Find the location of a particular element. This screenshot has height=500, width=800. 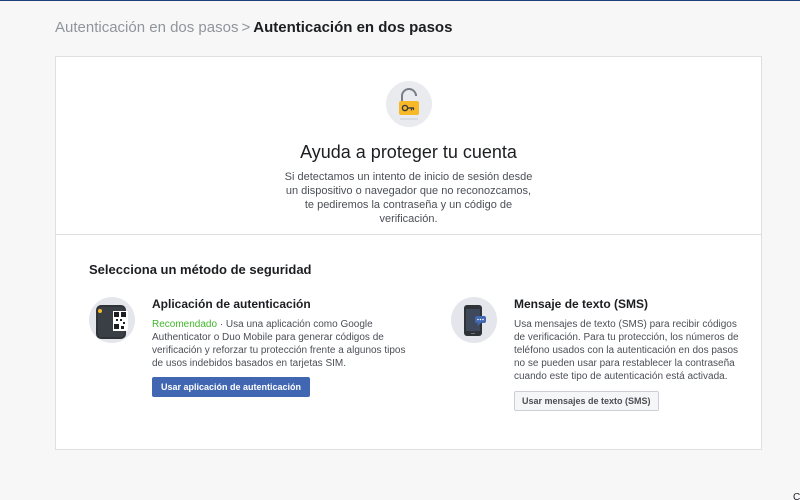

authenticator-phone-icon is located at coordinates (112, 320).